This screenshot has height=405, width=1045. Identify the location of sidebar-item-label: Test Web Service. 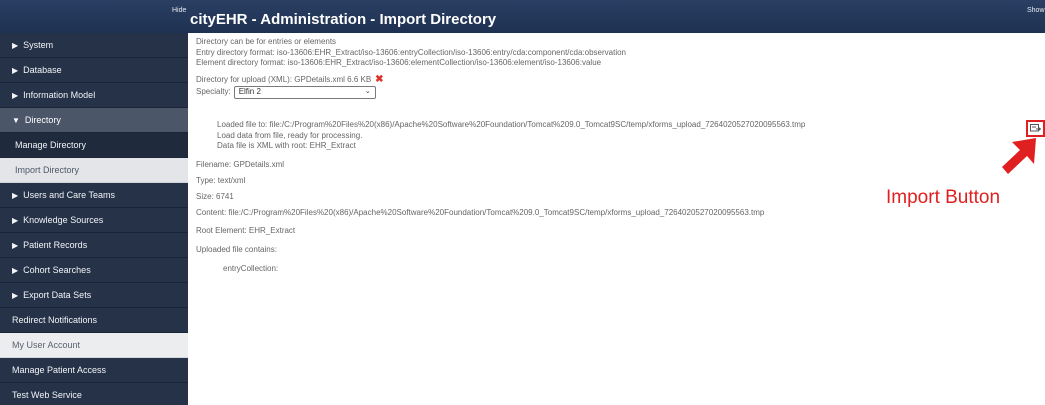
(47, 395).